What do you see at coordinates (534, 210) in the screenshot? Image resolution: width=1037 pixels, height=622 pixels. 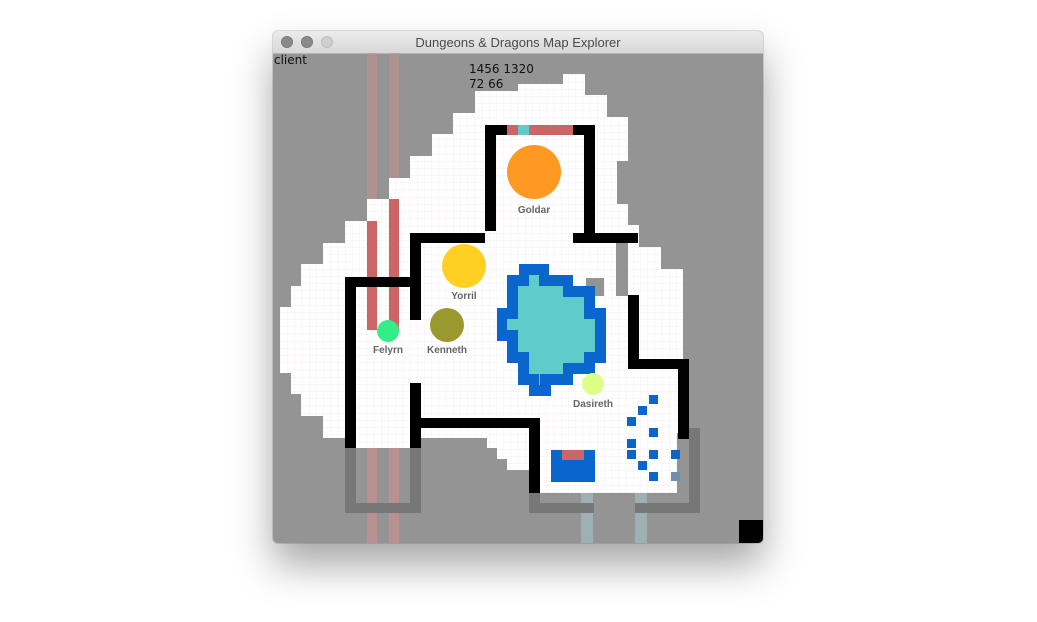 I see `token-name-label: Goldar` at bounding box center [534, 210].